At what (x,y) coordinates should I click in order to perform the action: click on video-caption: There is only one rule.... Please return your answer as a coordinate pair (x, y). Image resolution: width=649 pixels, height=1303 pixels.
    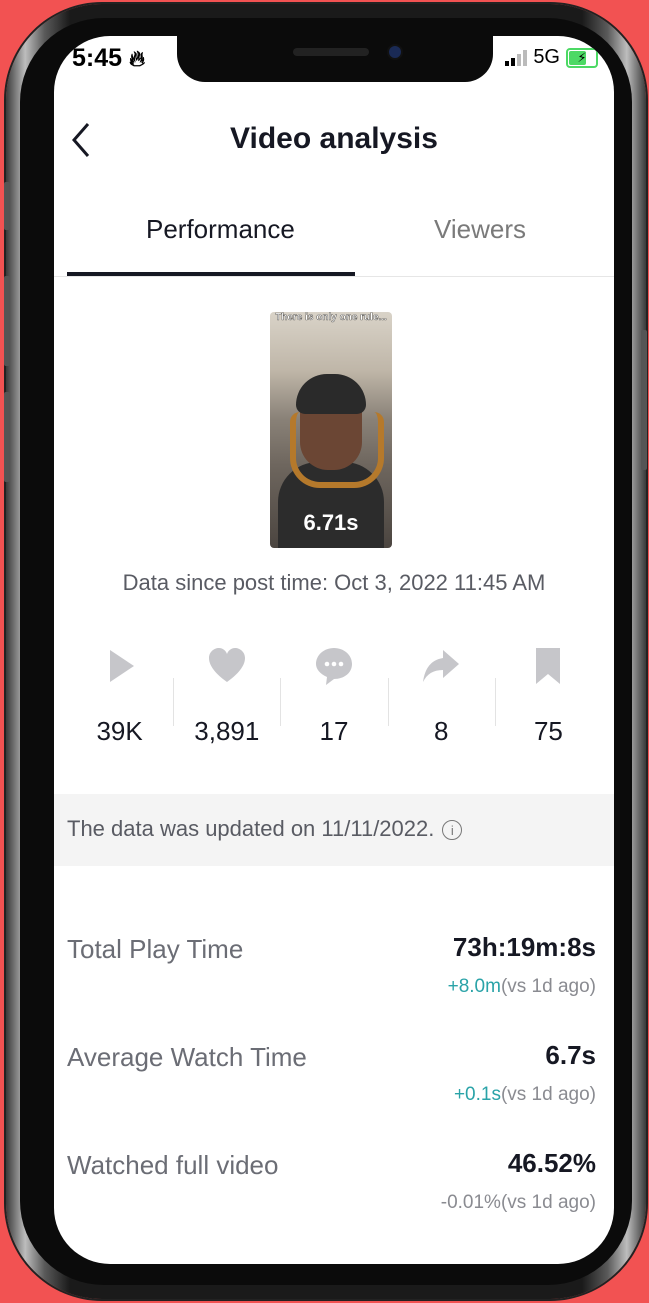
    Looking at the image, I should click on (331, 317).